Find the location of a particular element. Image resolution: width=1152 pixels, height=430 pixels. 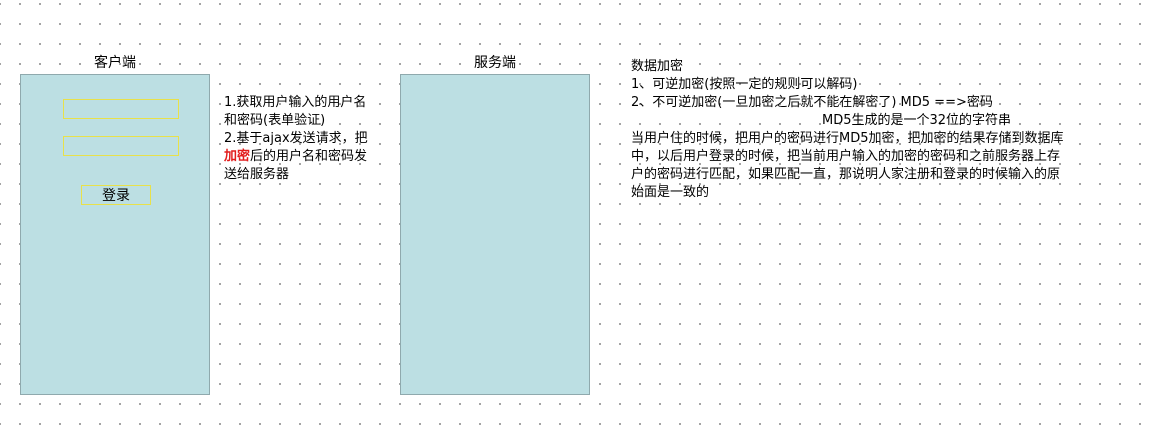

step-line-3: 2.基于ajax发送请求，把 is located at coordinates (296, 138).